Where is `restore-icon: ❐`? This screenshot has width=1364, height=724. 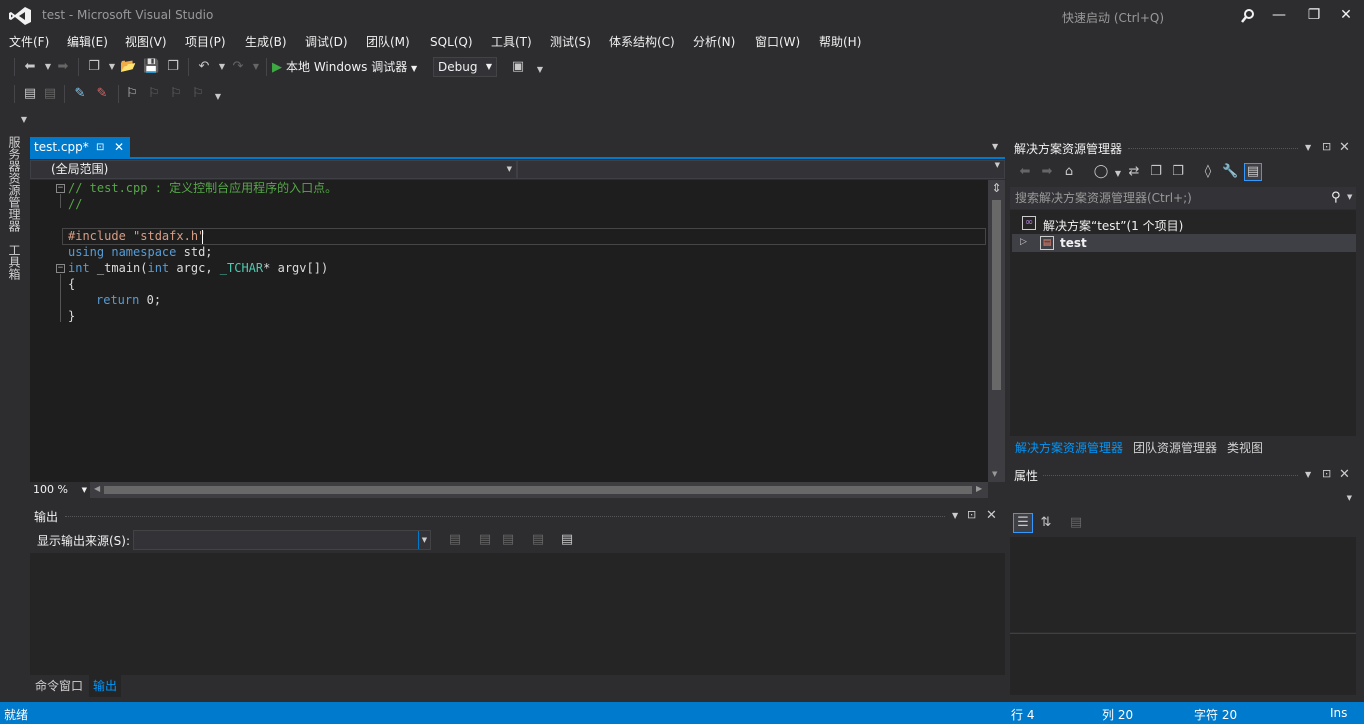
restore-icon: ❐ is located at coordinates (1314, 15).